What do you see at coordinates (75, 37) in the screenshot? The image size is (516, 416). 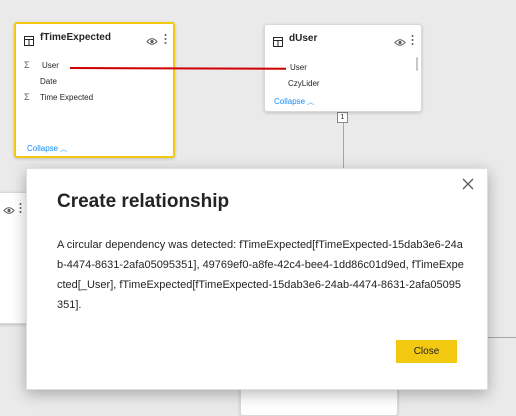 I see `table-title: fTimeExpected` at bounding box center [75, 37].